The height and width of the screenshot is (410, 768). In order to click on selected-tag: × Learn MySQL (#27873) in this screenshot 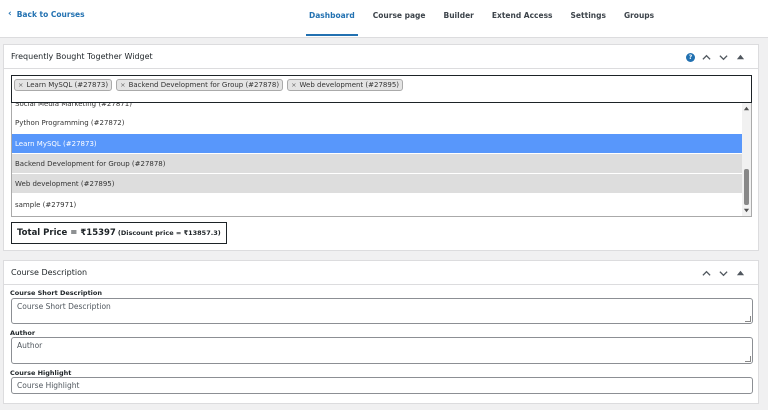, I will do `click(63, 85)`.